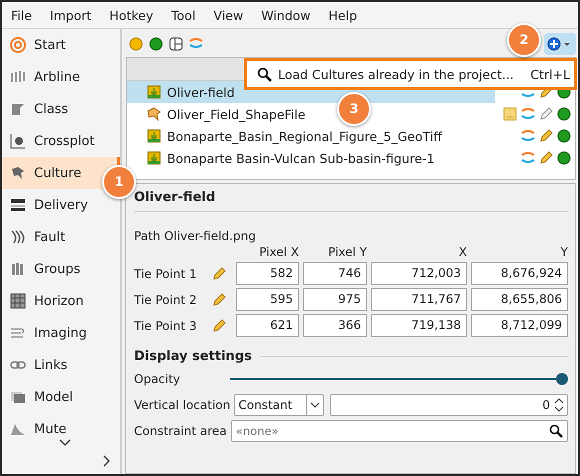  What do you see at coordinates (182, 405) in the screenshot?
I see `field-label: Vertical location` at bounding box center [182, 405].